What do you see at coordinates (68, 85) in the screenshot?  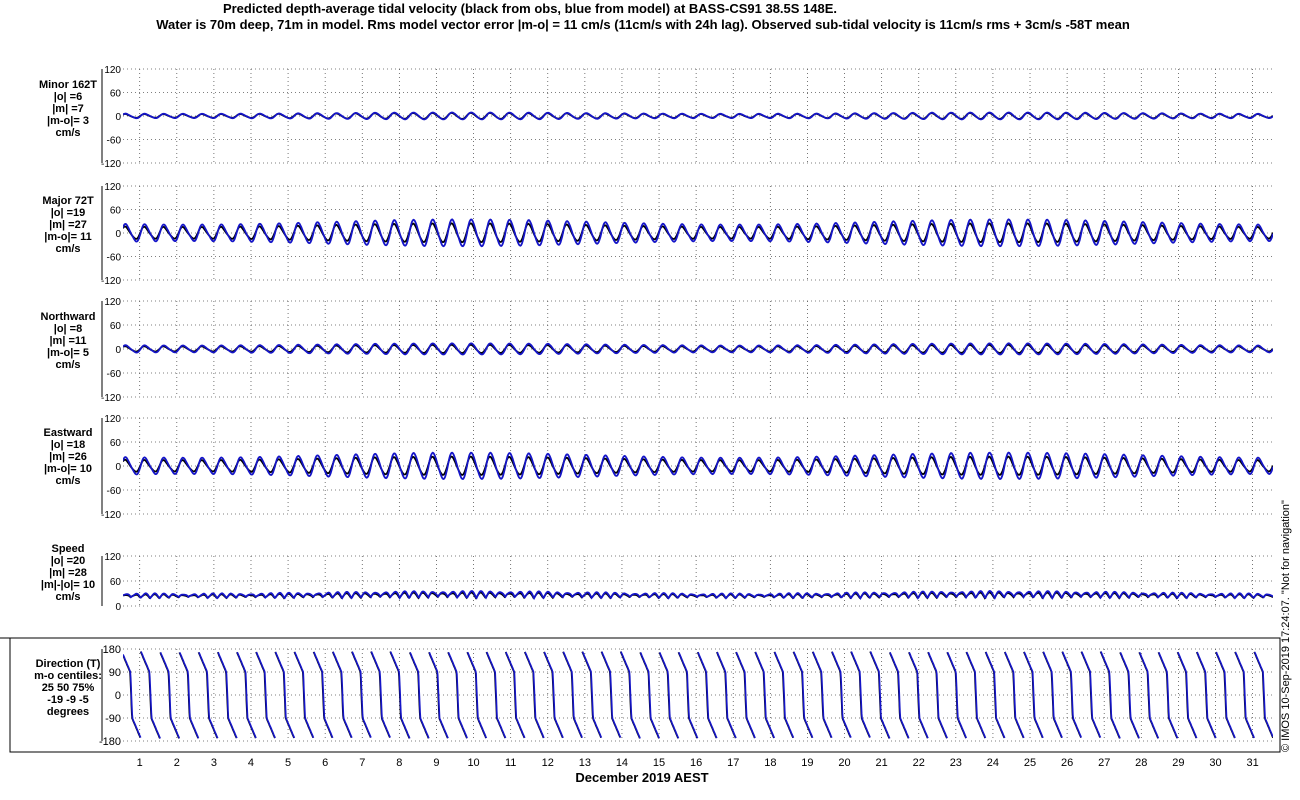 I see `panel-label-minor: Minor 162T` at bounding box center [68, 85].